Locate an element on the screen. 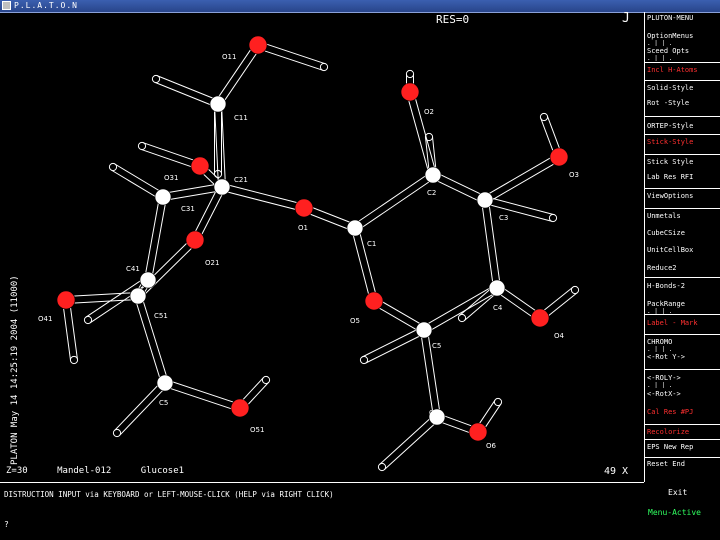  menu-item-25: Reset End is located at coordinates (682, 464).